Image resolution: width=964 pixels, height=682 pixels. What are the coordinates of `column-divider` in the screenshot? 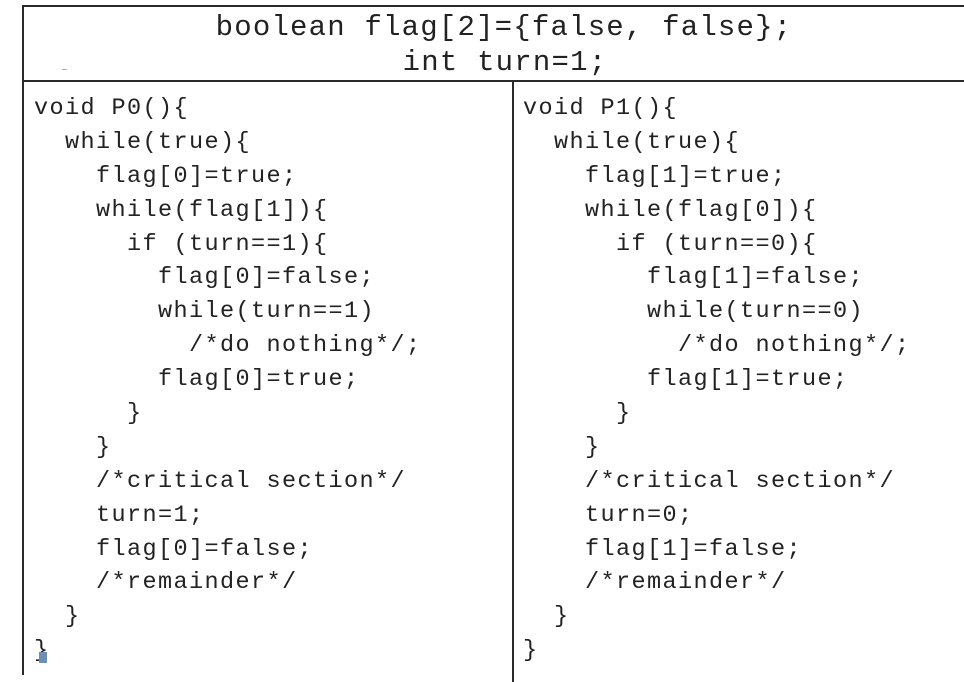 It's located at (513, 382).